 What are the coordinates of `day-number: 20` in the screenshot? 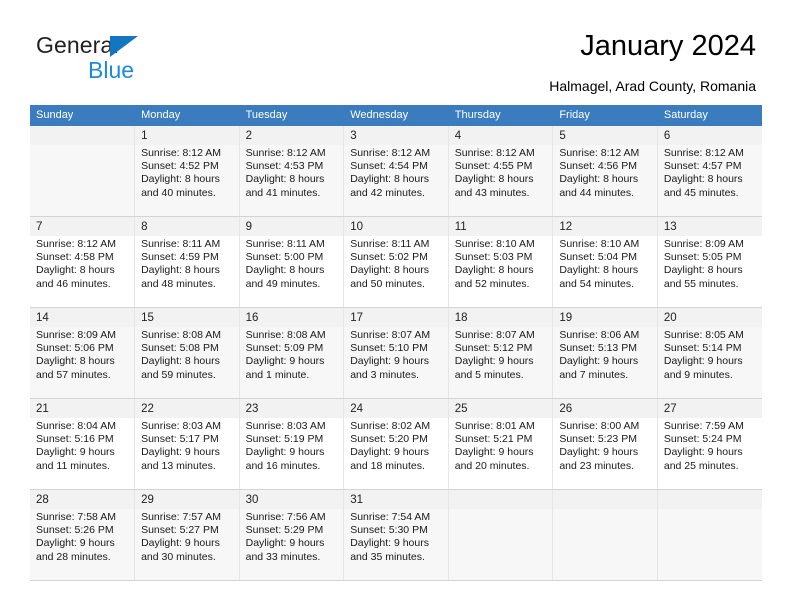 It's located at (709, 317).